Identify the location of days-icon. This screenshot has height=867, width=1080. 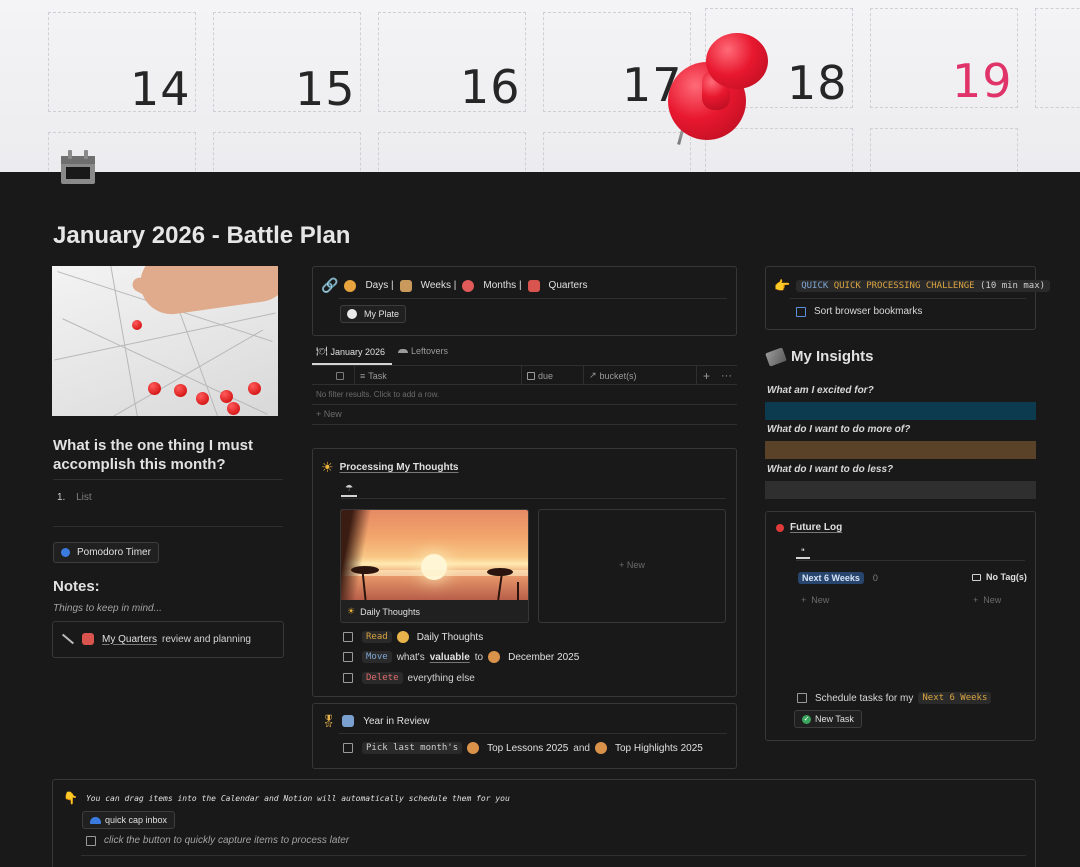
(350, 285).